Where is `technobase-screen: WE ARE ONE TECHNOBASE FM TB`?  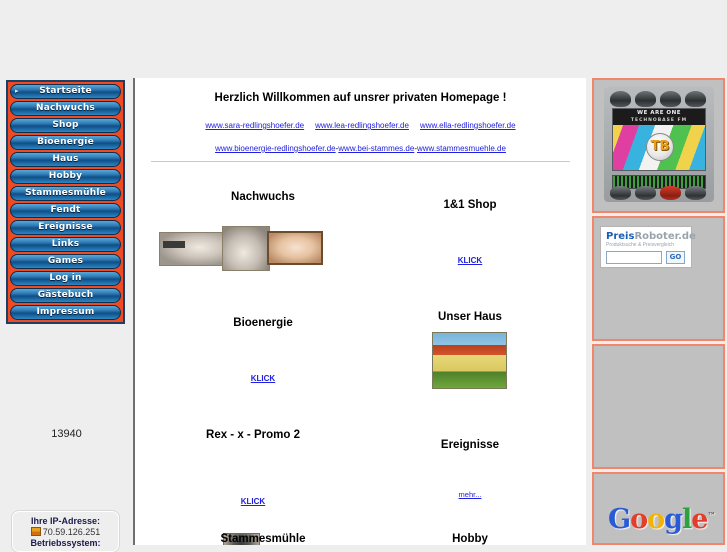 technobase-screen: WE ARE ONE TECHNOBASE FM TB is located at coordinates (659, 139).